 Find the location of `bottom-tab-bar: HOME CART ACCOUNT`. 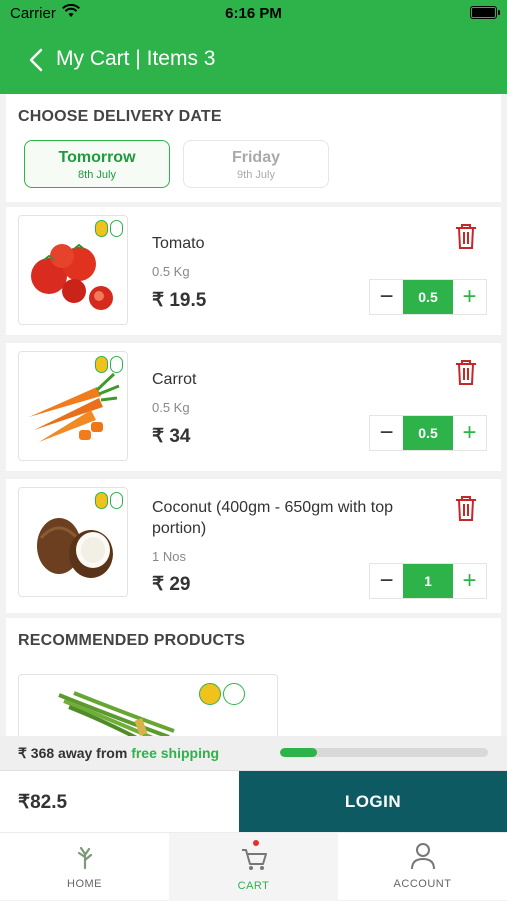

bottom-tab-bar: HOME CART ACCOUNT is located at coordinates (253, 866).